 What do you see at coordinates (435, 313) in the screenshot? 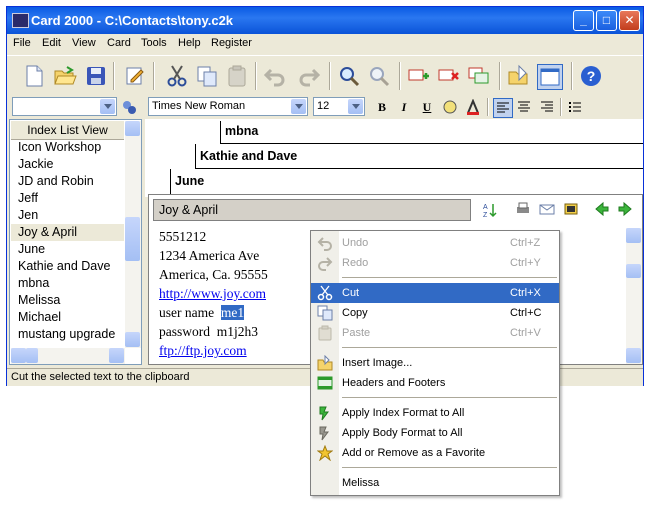
I see `menu-item-copy: Copy Ctrl+C` at bounding box center [435, 313].